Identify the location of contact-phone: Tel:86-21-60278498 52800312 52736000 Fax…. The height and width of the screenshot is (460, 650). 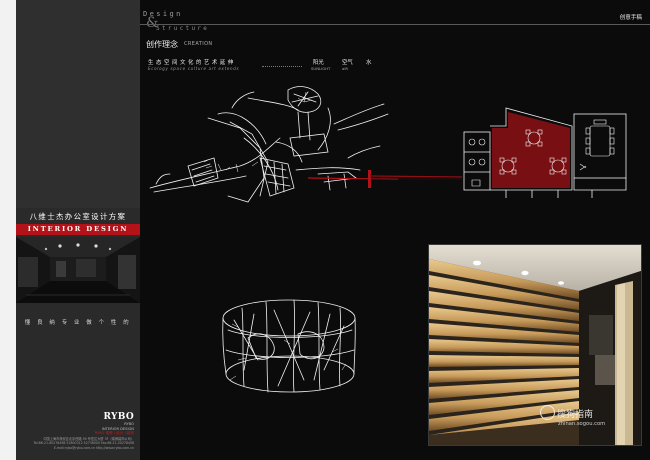
(83, 443).